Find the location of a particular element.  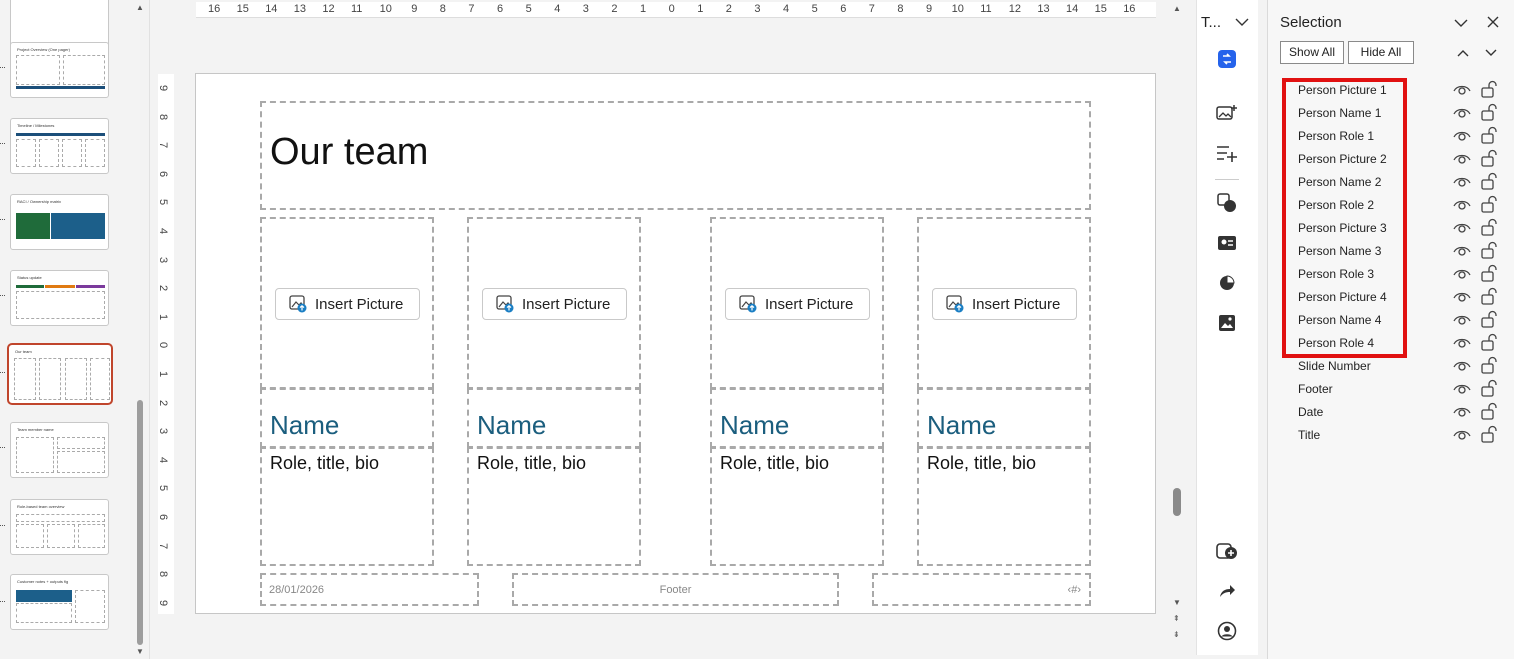

selection-item: Title is located at coordinates (1403, 435).